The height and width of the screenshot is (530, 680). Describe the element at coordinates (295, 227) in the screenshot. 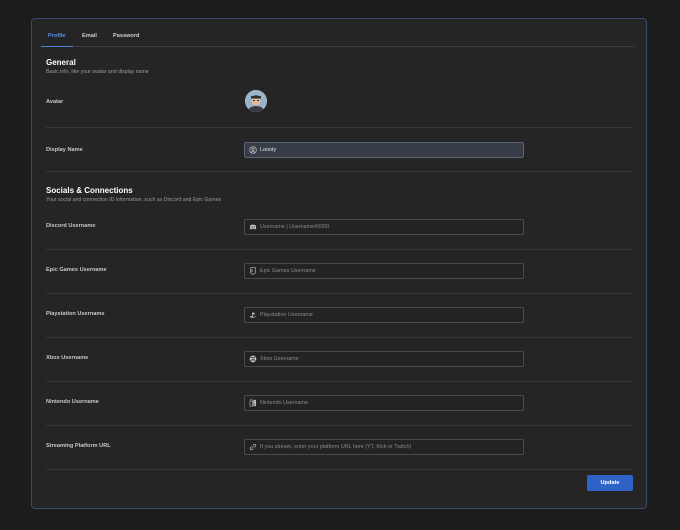

I see `discord-placeholder: Username | Username#0000` at that location.